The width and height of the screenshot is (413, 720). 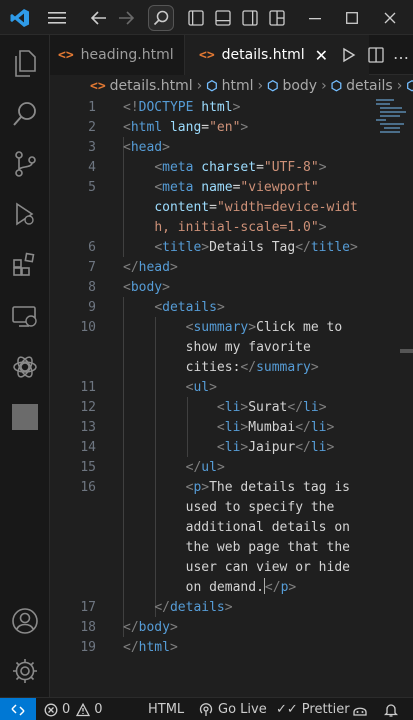 I want to click on explorer-icon, so click(x=25, y=64).